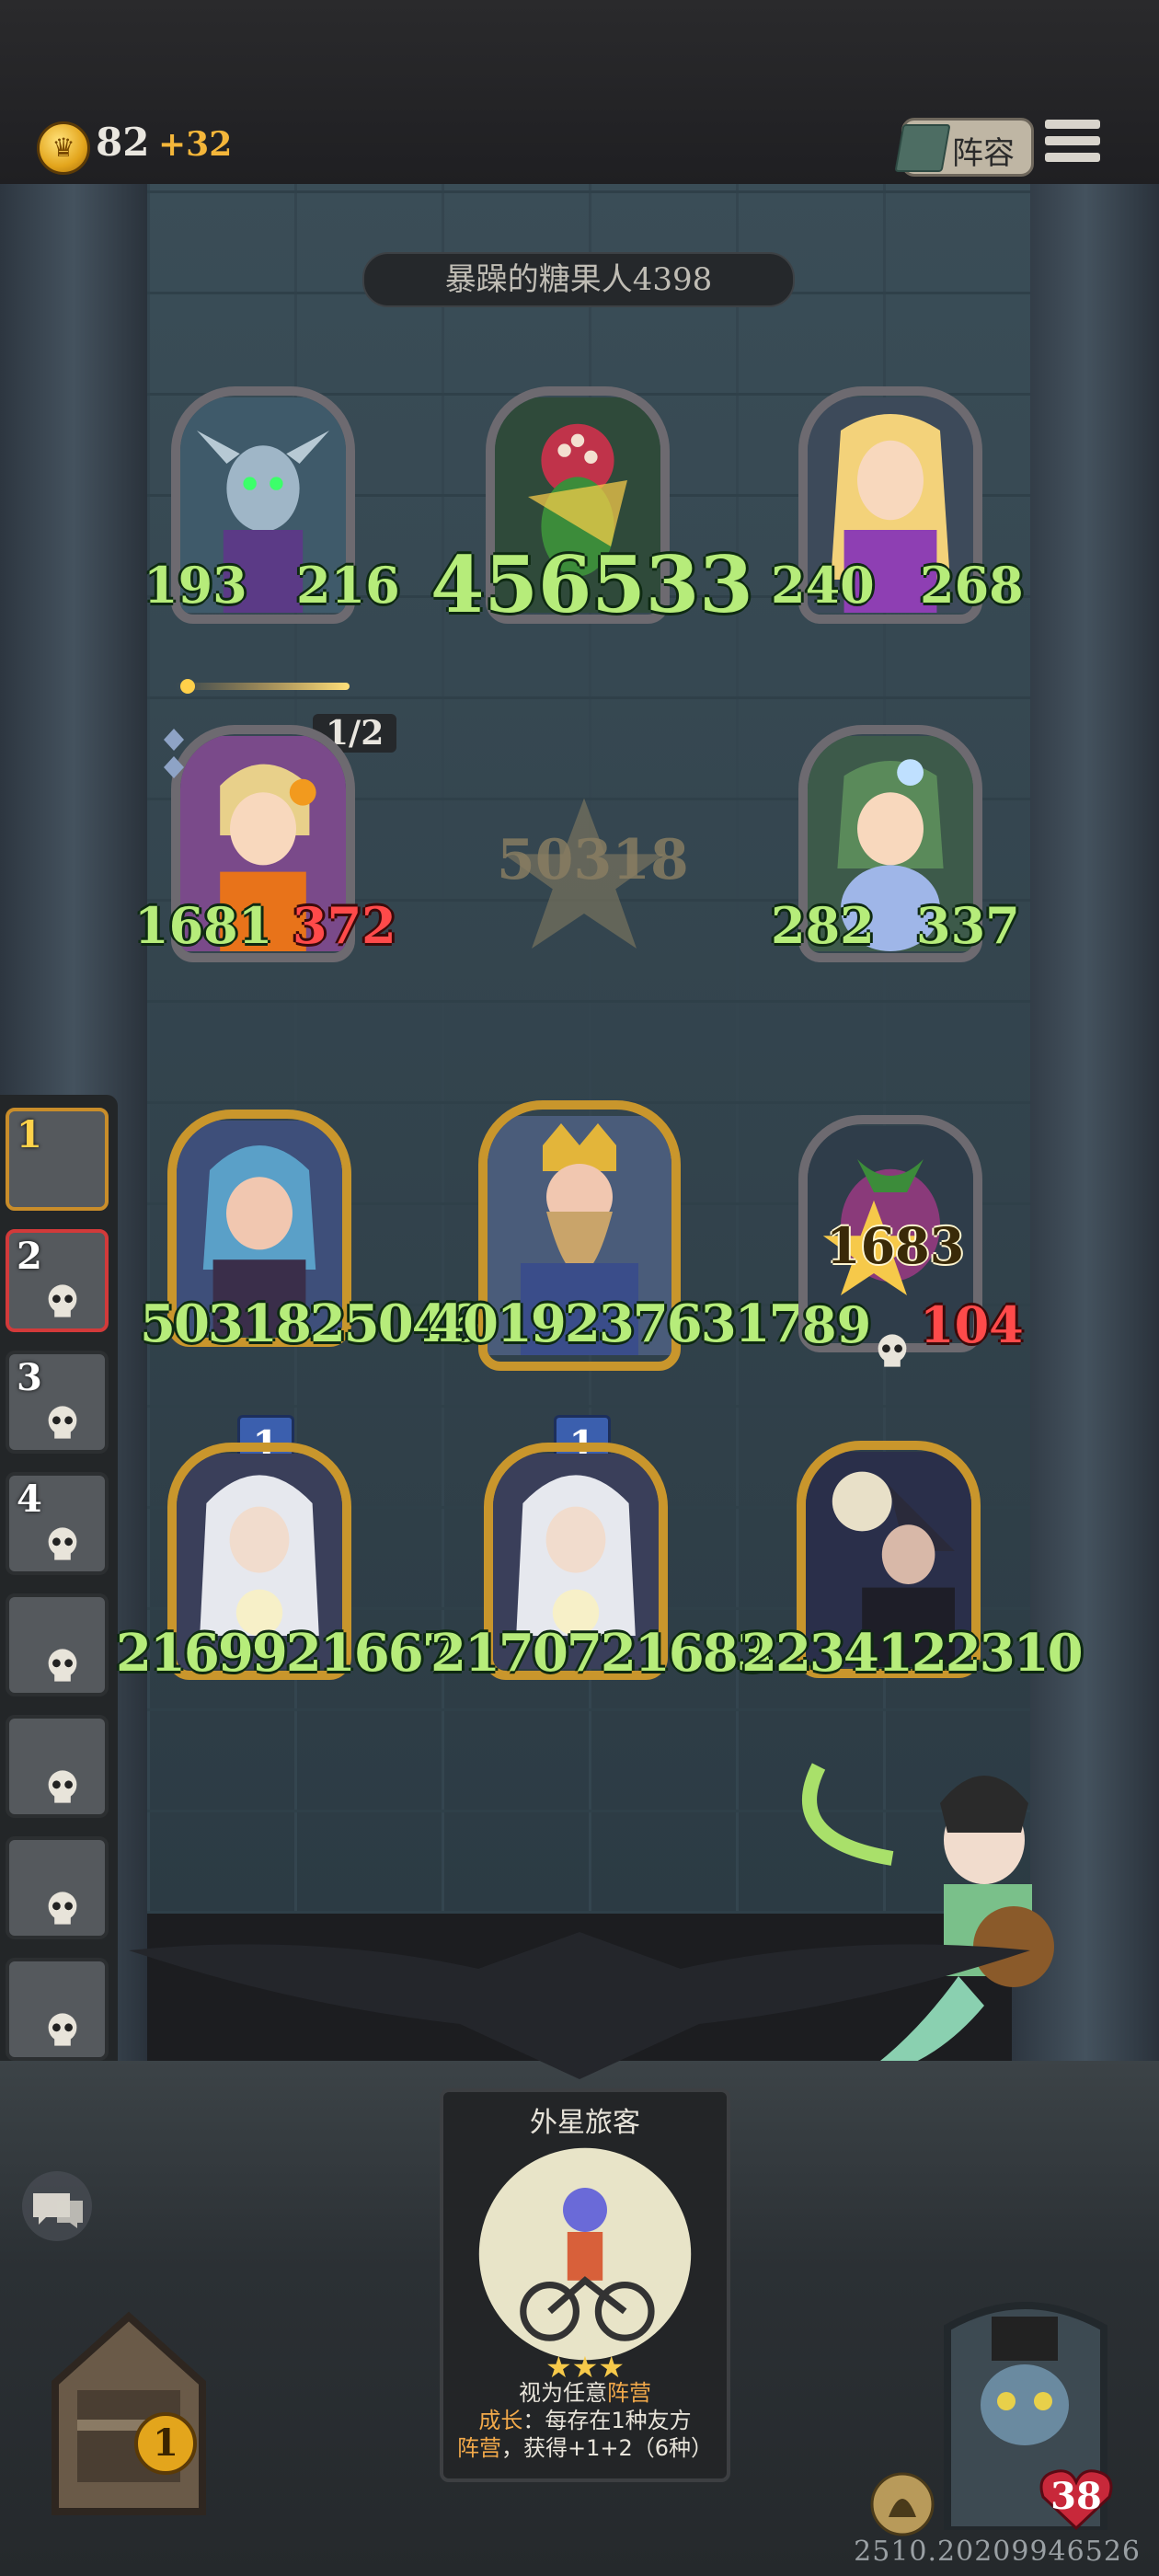  Describe the element at coordinates (585, 2123) in the screenshot. I see `shop-card-title: 外星旅客` at that location.